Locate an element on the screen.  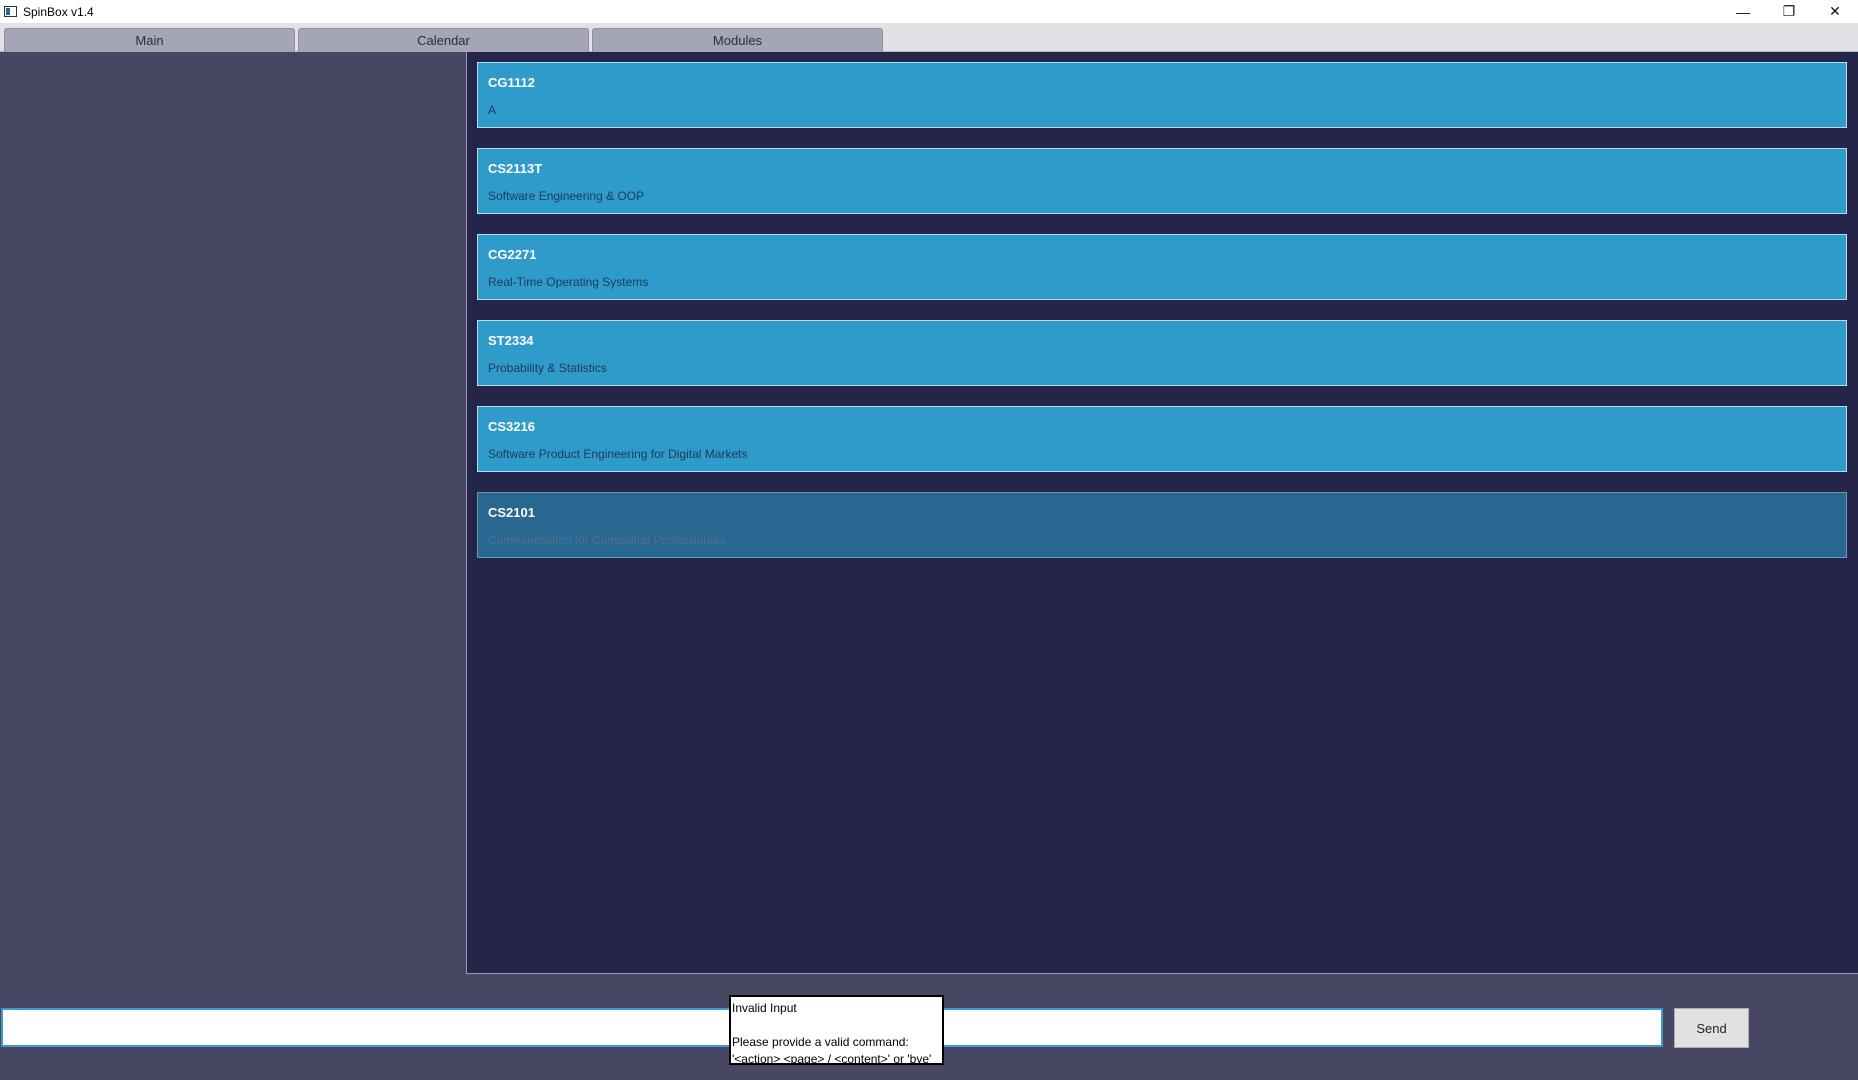
module-name: Probability & Statistics is located at coordinates (547, 368).